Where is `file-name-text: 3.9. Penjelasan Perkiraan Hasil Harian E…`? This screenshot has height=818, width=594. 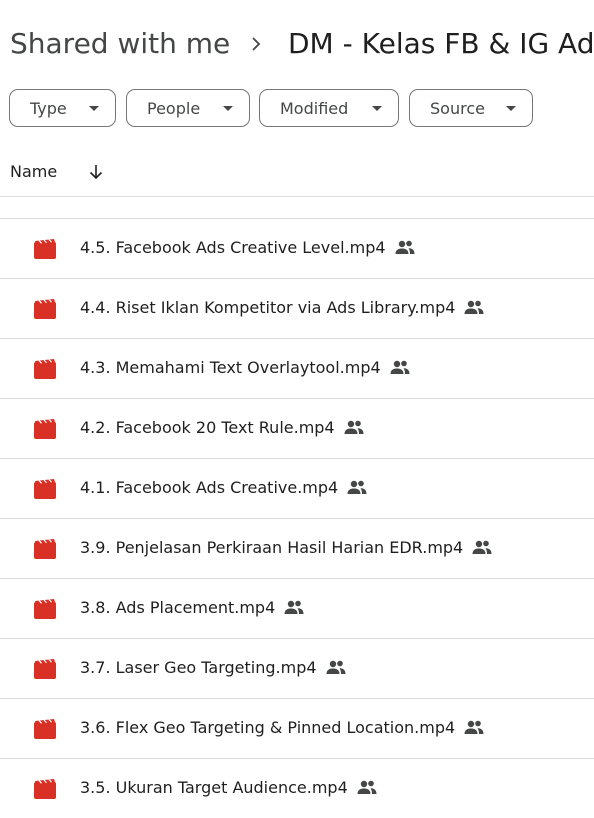 file-name-text: 3.9. Penjelasan Perkiraan Hasil Harian E… is located at coordinates (272, 547).